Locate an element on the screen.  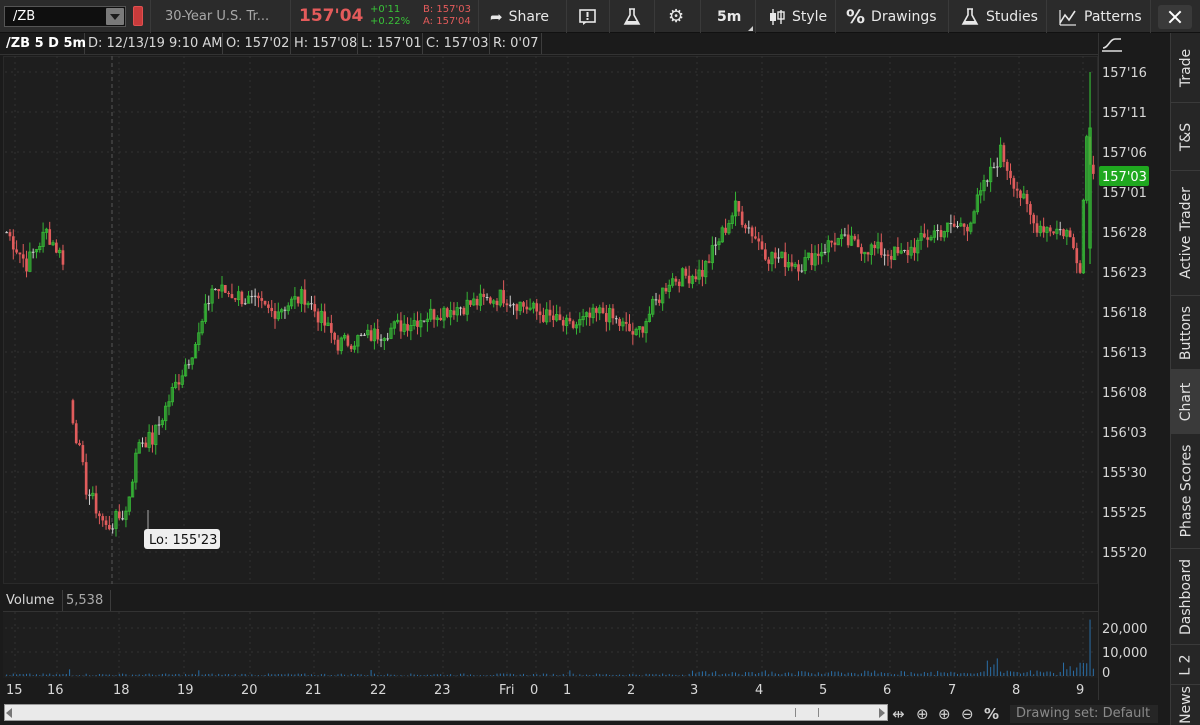
patterns-button: Patterns is located at coordinates (1100, 16).